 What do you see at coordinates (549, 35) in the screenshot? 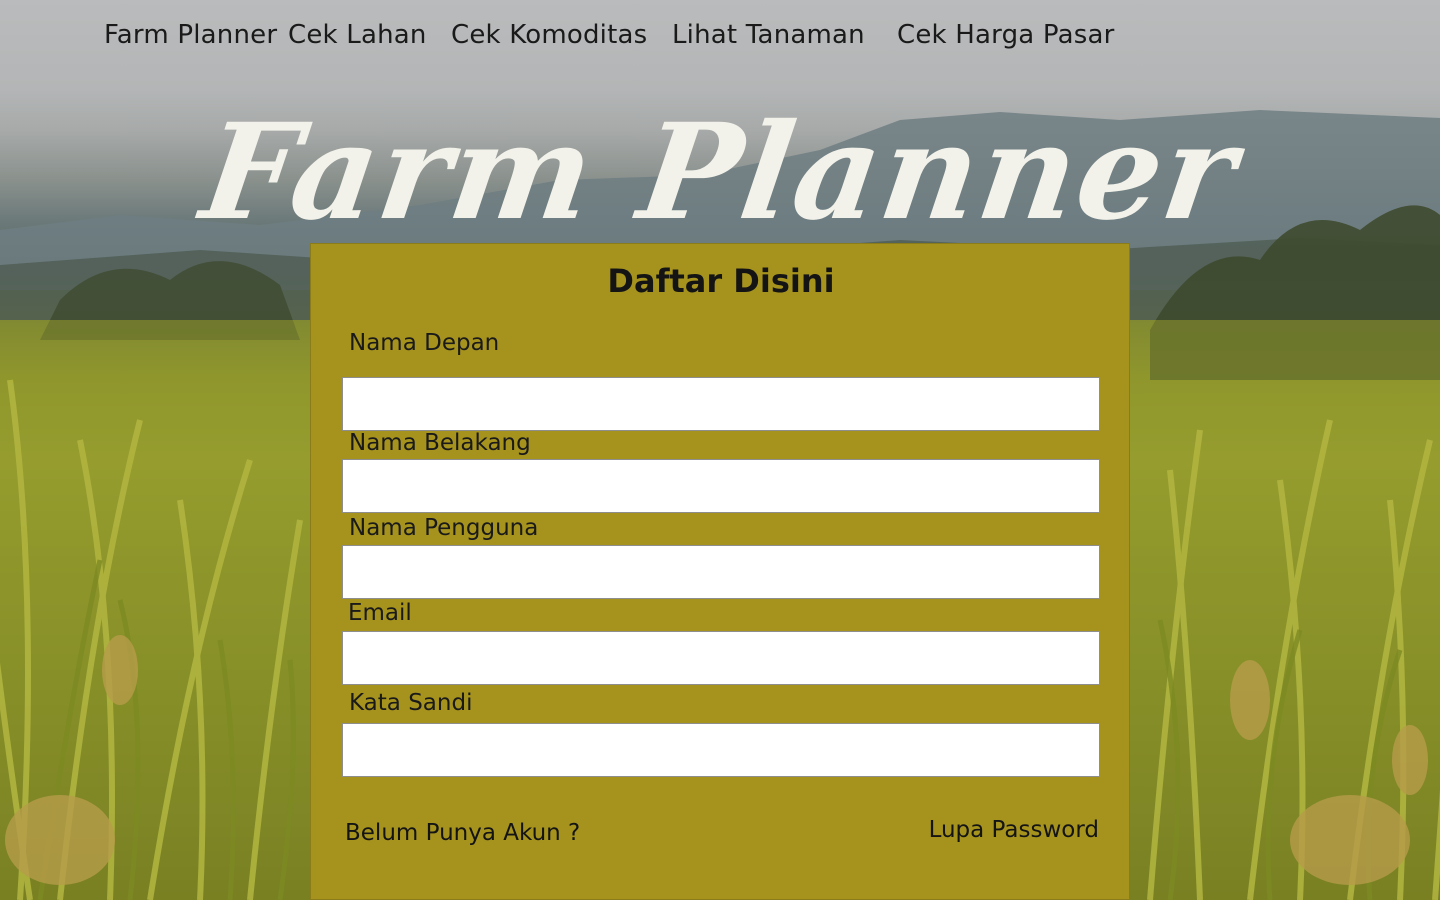
I see `nav-item-cek-komoditas: Cek Komoditas` at bounding box center [549, 35].